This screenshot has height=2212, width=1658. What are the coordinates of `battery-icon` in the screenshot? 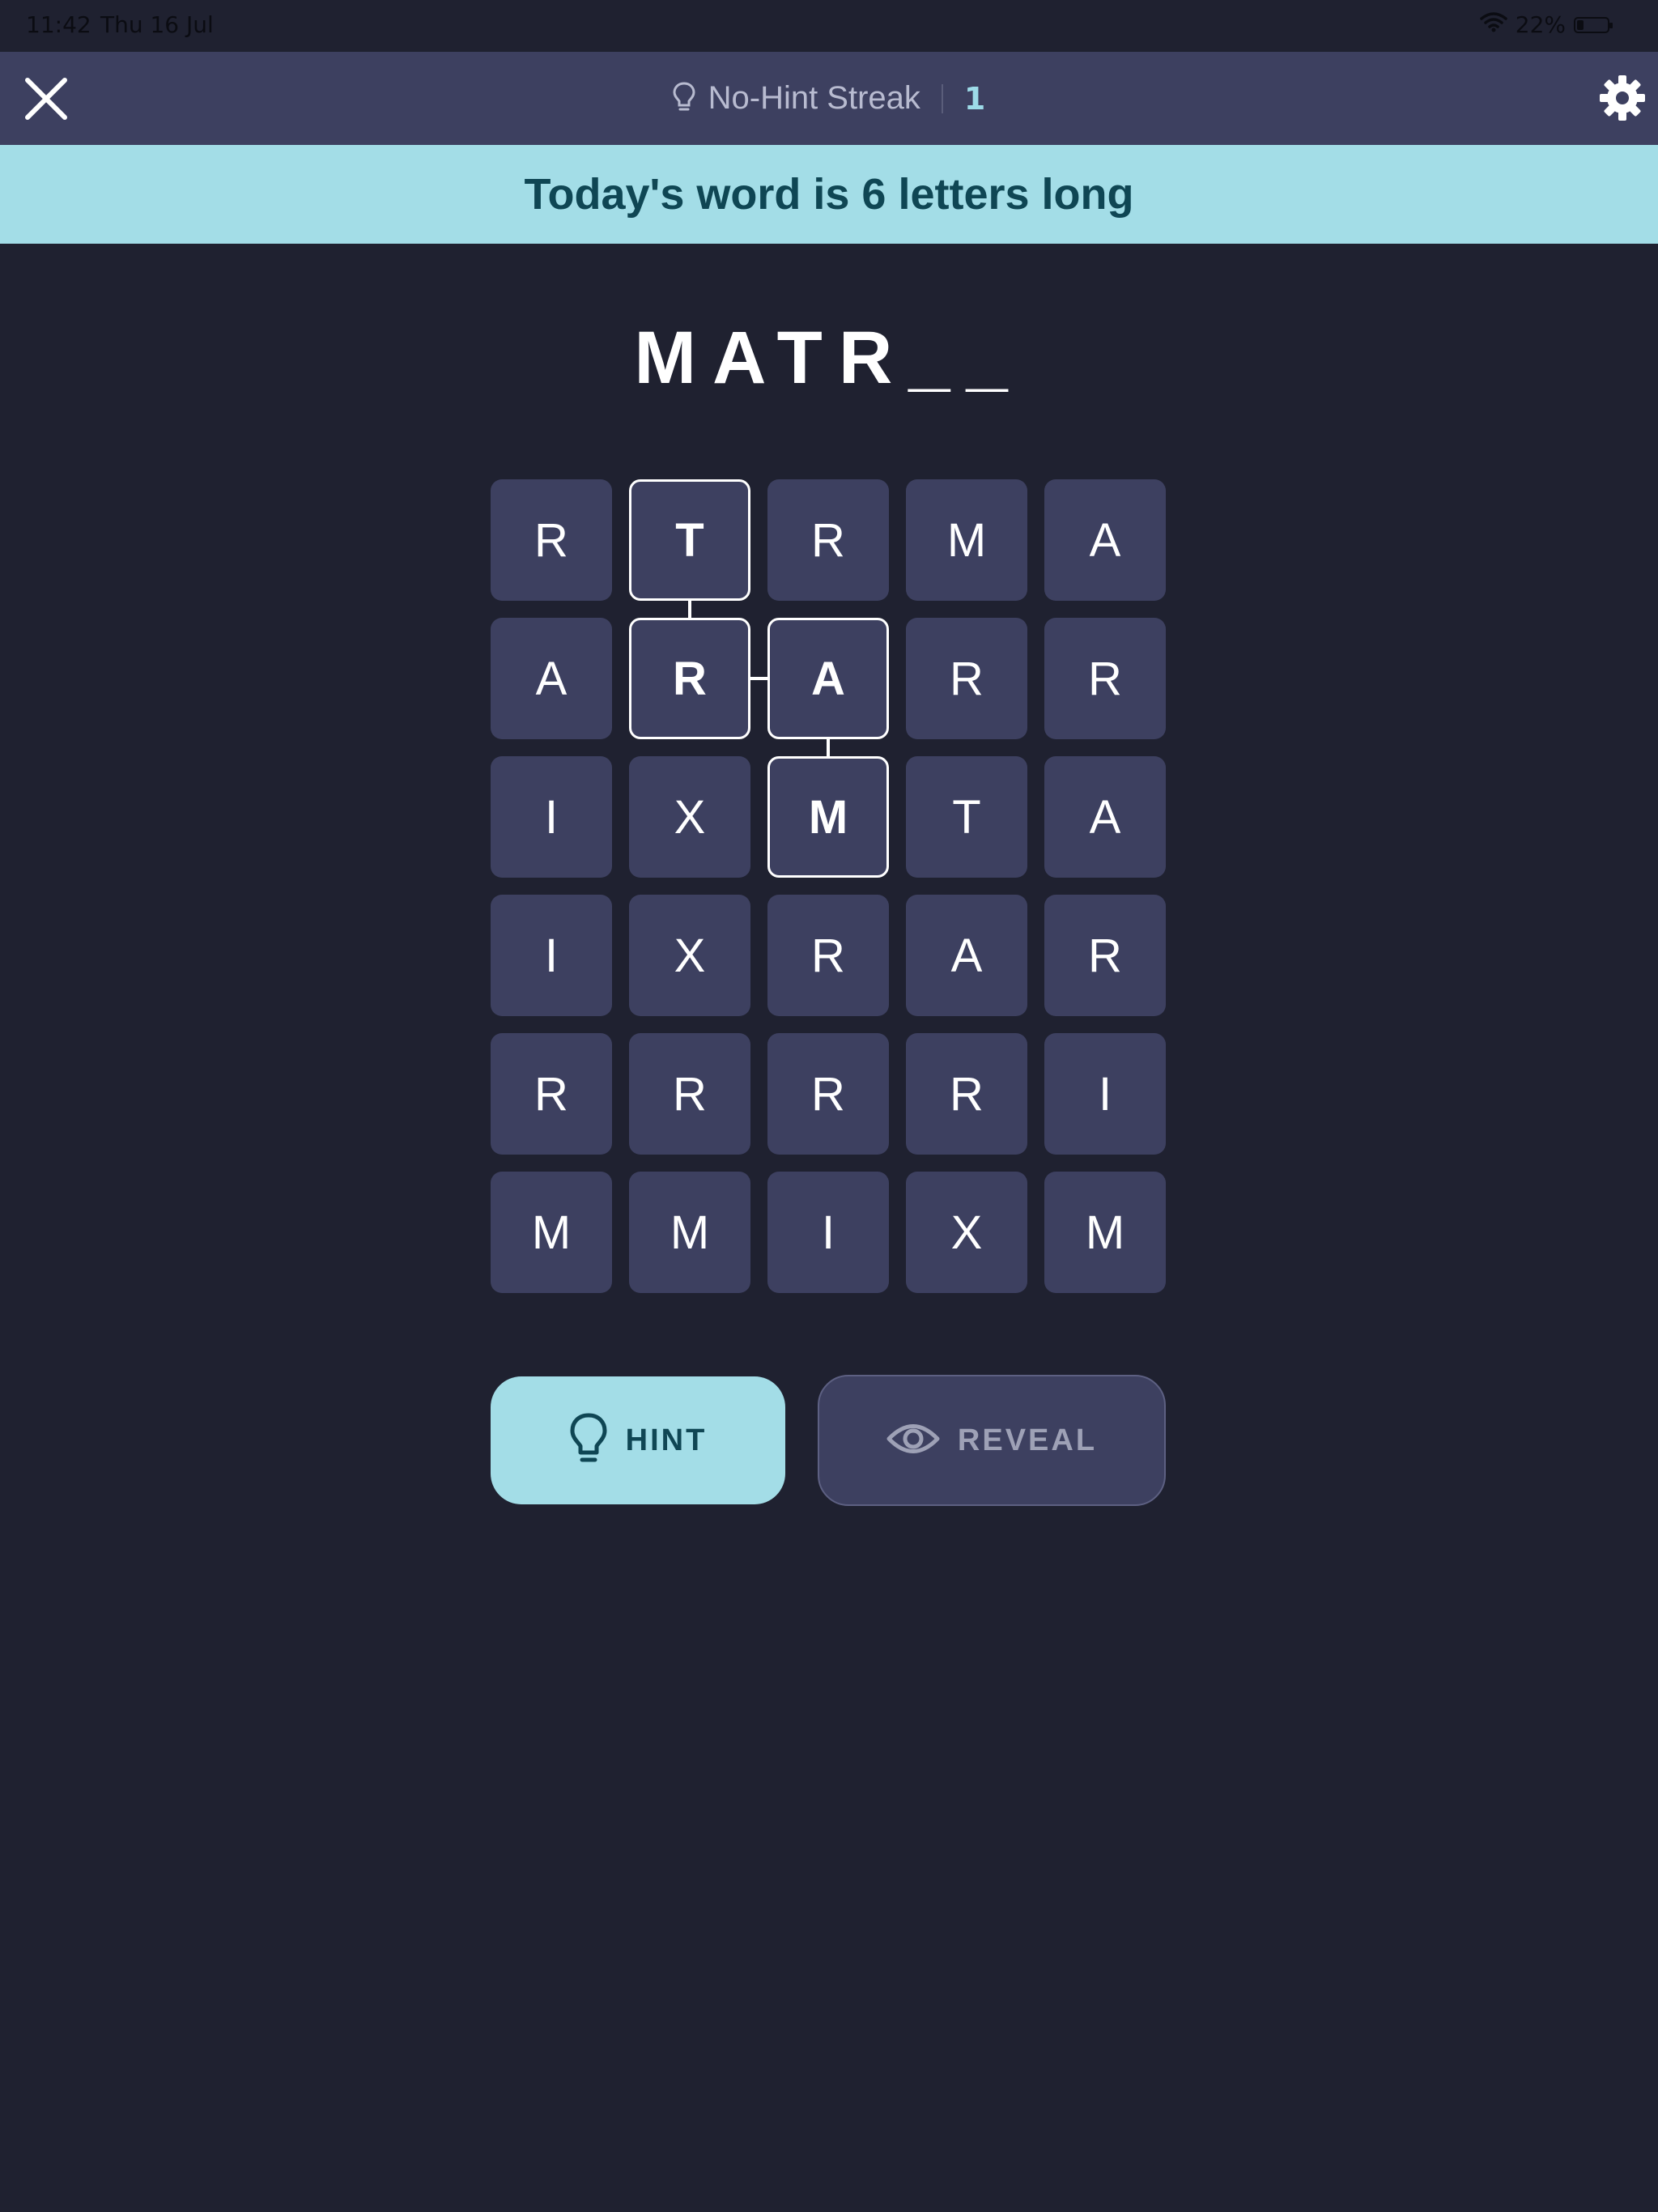 It's located at (1593, 25).